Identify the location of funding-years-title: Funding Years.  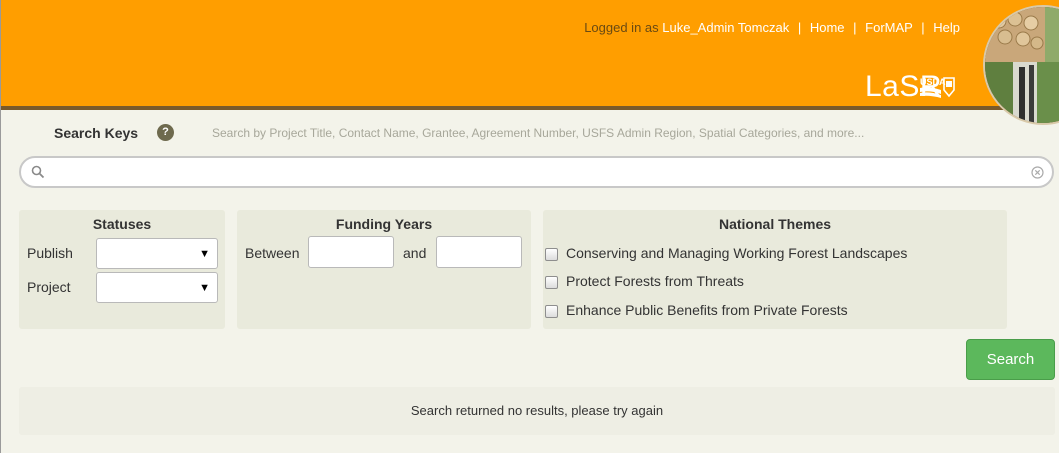
(384, 224).